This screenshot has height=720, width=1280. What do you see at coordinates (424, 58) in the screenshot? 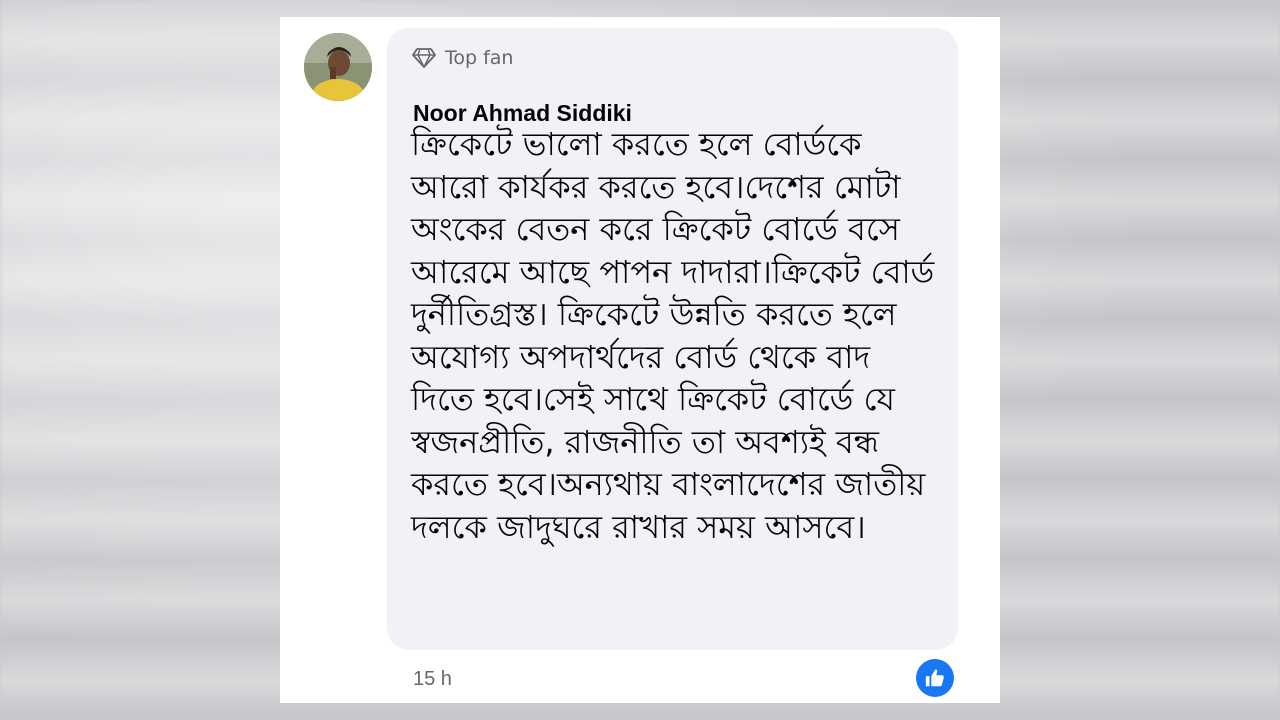
I see `diamond-icon` at bounding box center [424, 58].